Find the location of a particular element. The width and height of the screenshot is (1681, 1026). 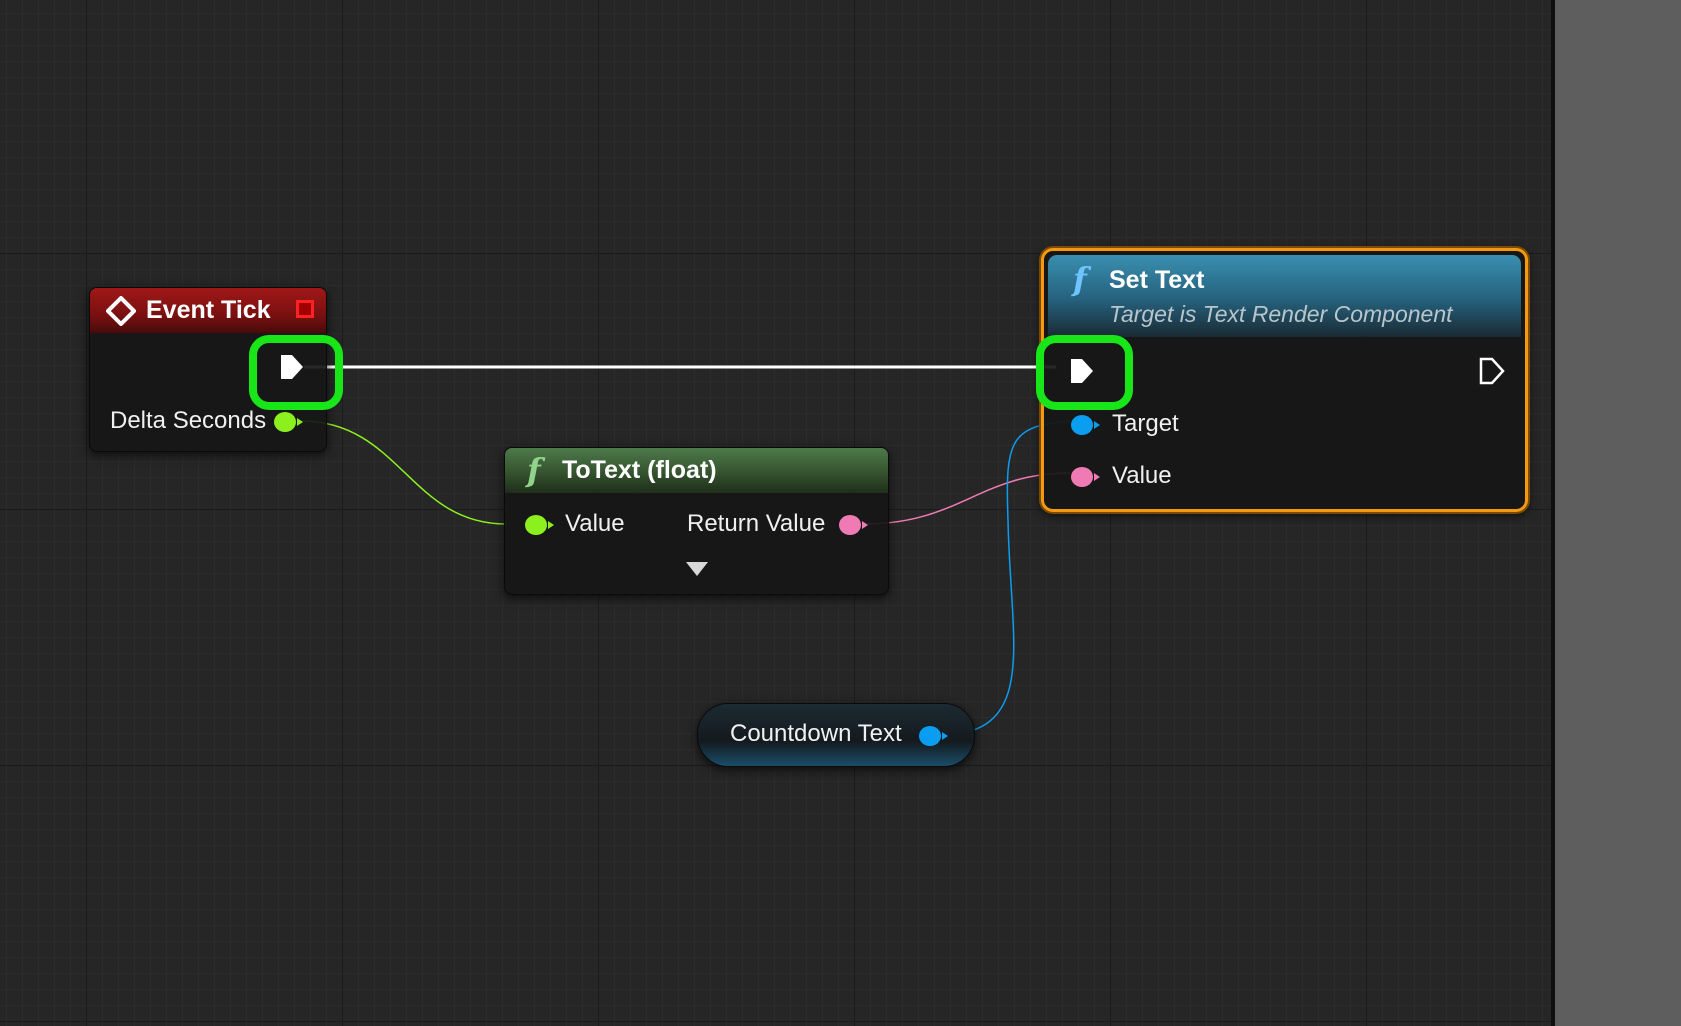

event-tick-title: Event Tick is located at coordinates (208, 310).